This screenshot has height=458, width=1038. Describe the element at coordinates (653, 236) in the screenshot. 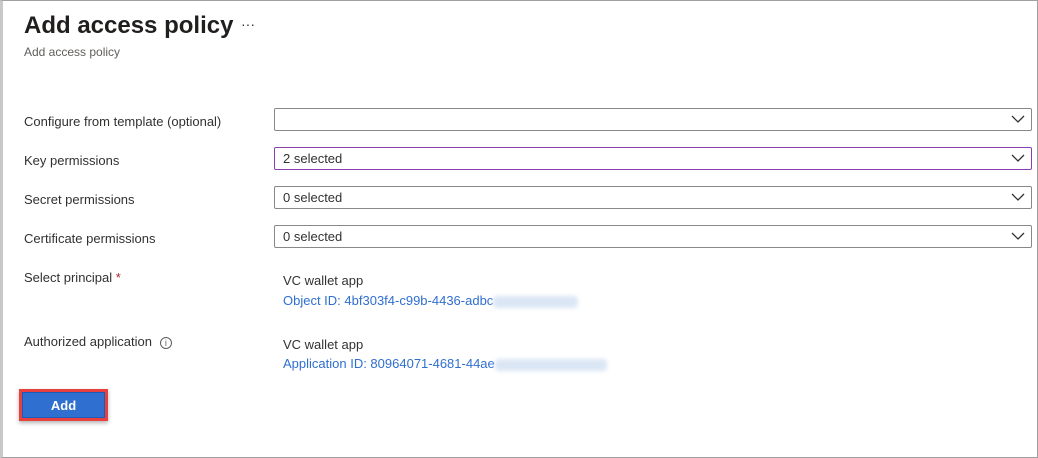

I see `certificate-permissions-dropdown: 0 selected` at that location.